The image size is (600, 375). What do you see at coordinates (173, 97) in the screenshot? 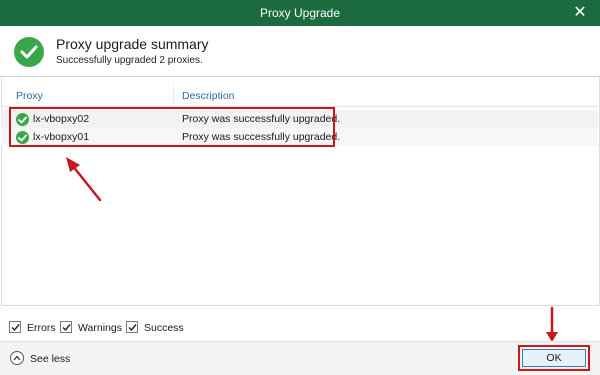
I see `column-separator` at bounding box center [173, 97].